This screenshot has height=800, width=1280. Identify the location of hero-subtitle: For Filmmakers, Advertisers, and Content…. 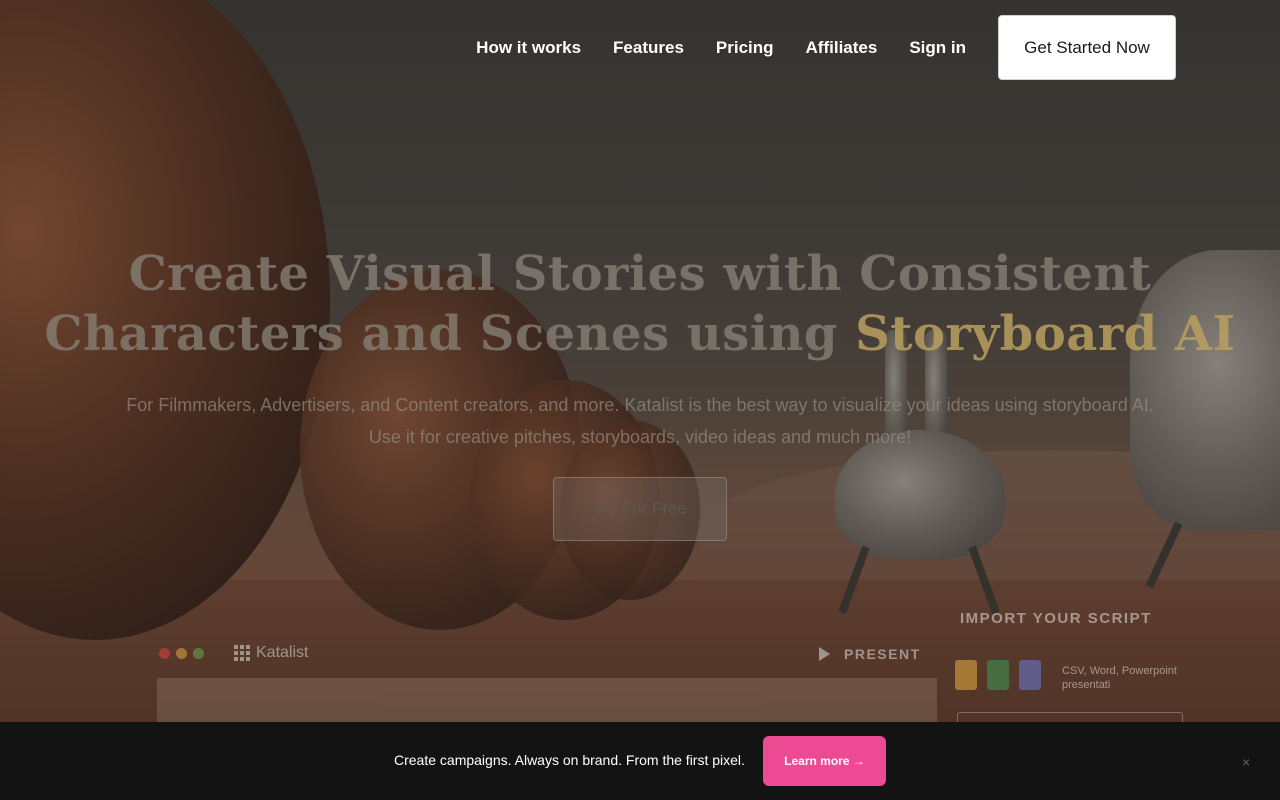
(640, 421).